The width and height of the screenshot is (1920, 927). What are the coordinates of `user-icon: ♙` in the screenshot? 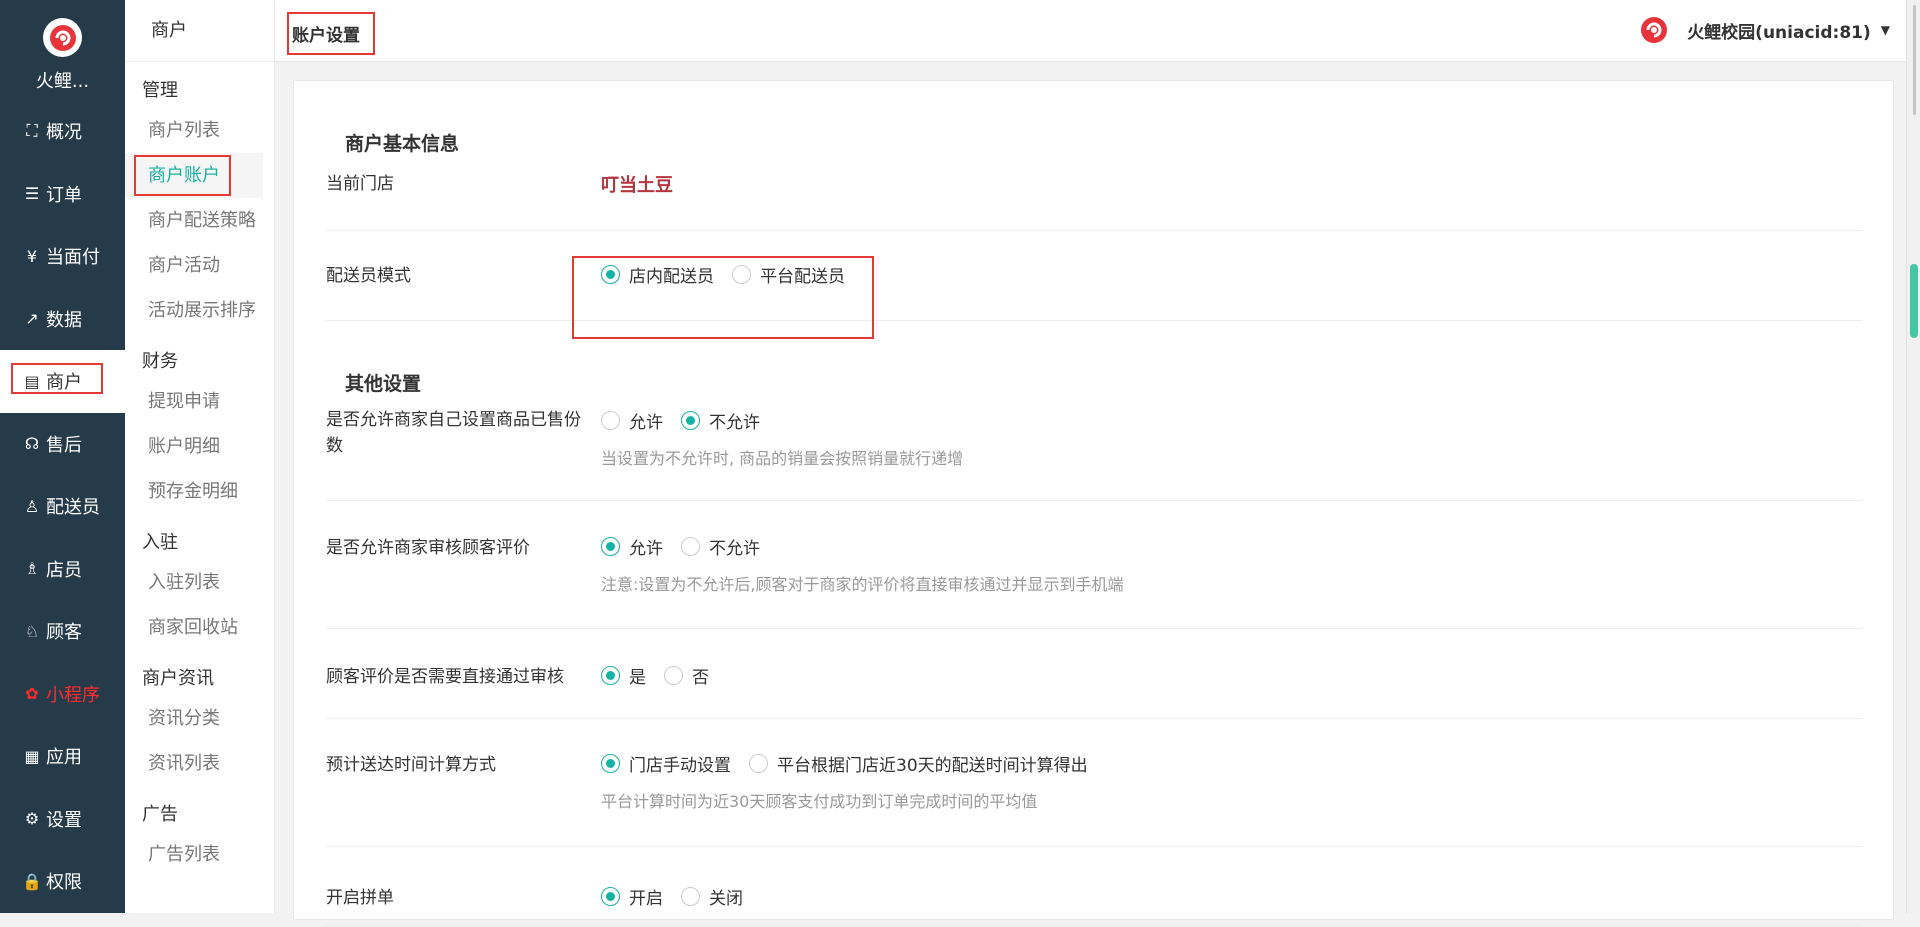 It's located at (32, 506).